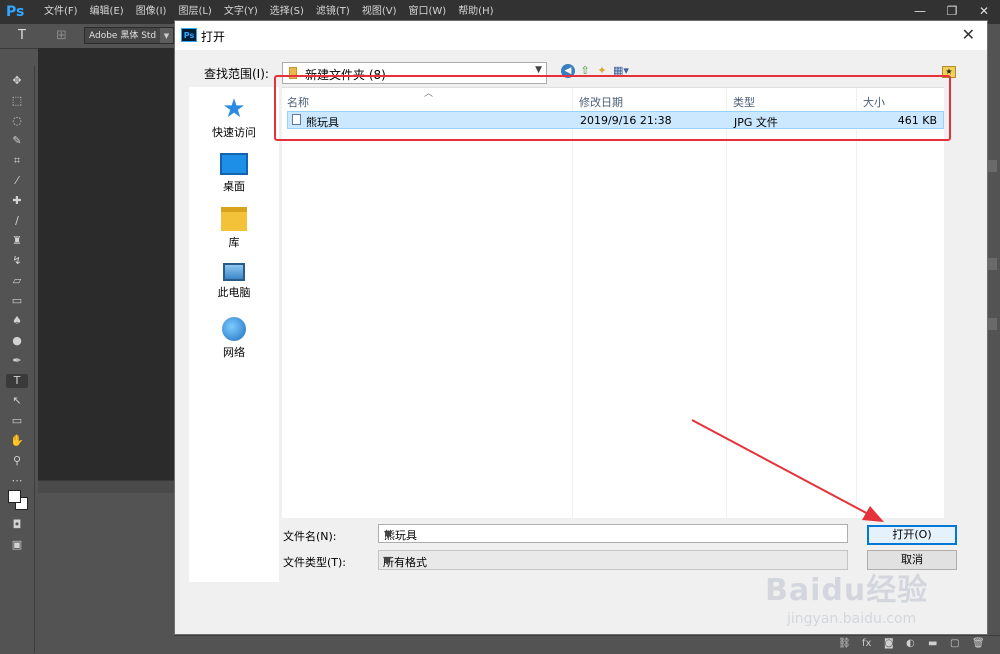 Image resolution: width=1000 pixels, height=654 pixels. I want to click on link-layers-icon: ⛓, so click(844, 643).